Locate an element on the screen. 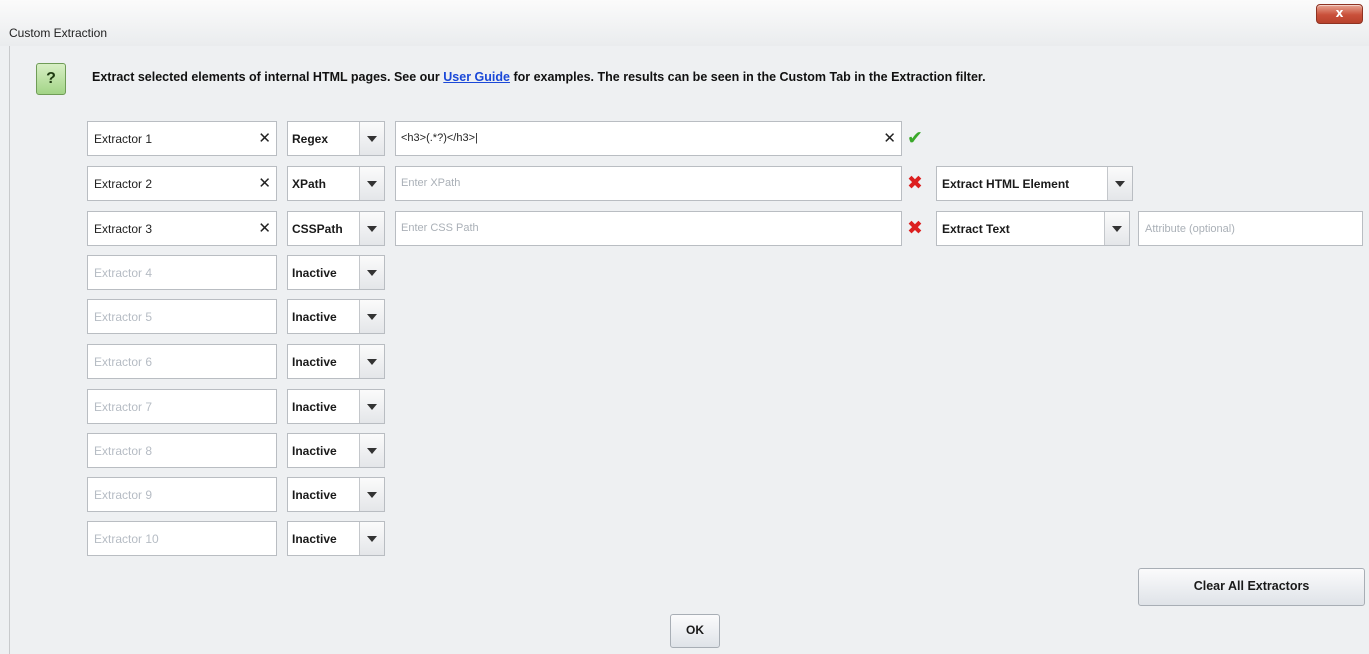  extractor-type-value: CSSPath is located at coordinates (317, 229).